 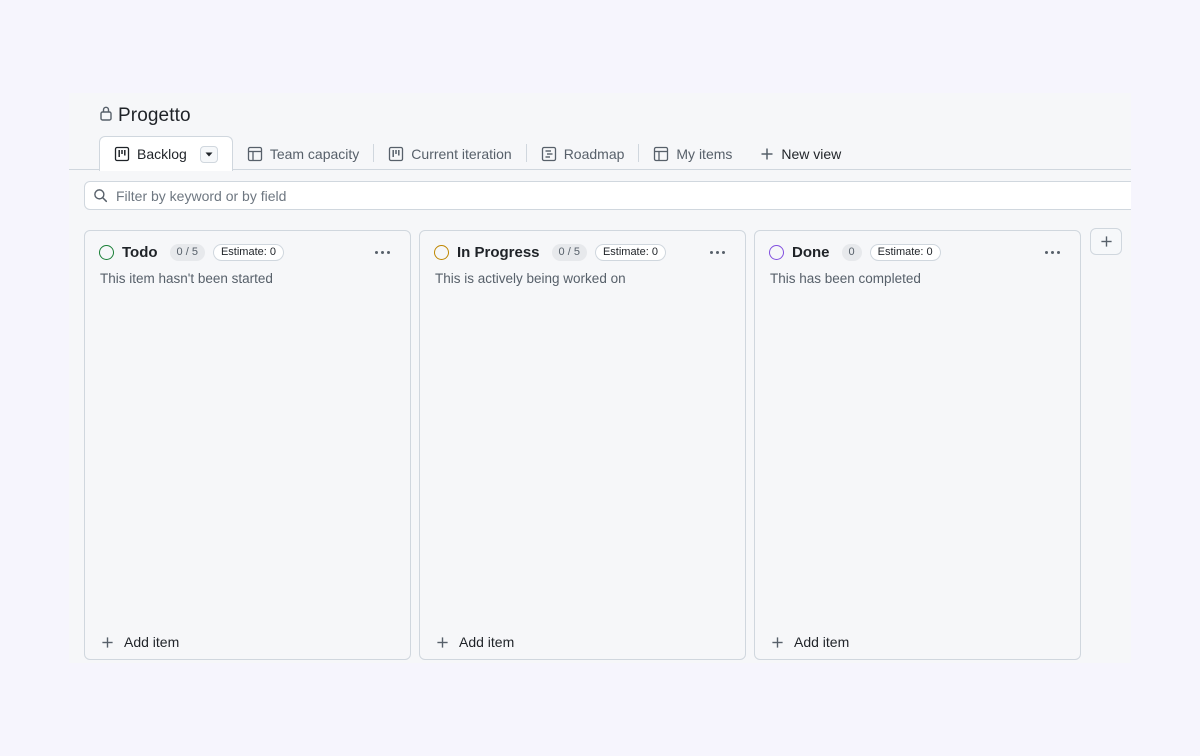 I want to click on tab-label: My items, so click(x=704, y=153).